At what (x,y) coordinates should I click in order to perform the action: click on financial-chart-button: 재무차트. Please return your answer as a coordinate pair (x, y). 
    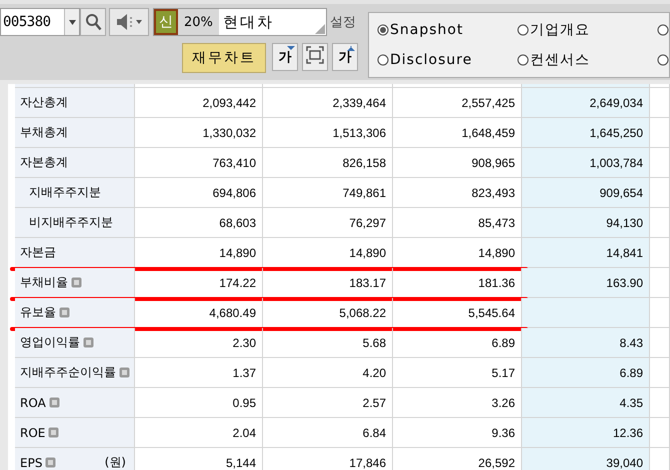
    Looking at the image, I should click on (224, 58).